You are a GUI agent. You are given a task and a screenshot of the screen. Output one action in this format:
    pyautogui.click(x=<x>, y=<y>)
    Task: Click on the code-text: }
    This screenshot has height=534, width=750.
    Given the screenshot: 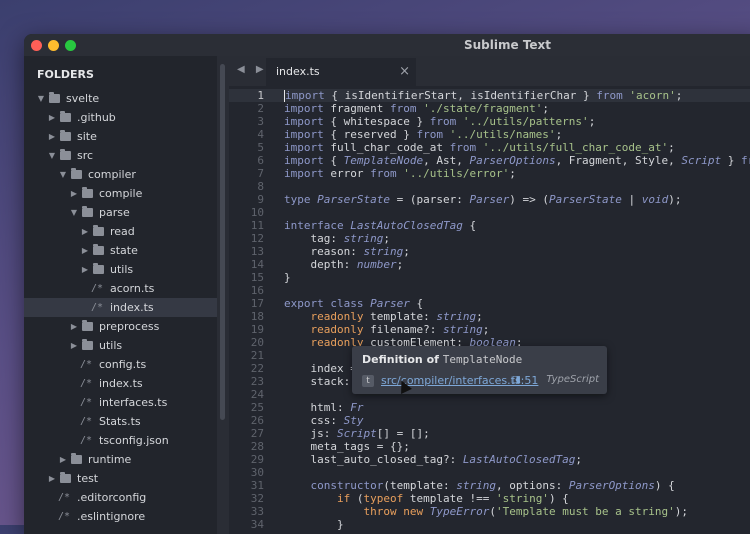 What is the action you would take?
    pyautogui.click(x=287, y=277)
    